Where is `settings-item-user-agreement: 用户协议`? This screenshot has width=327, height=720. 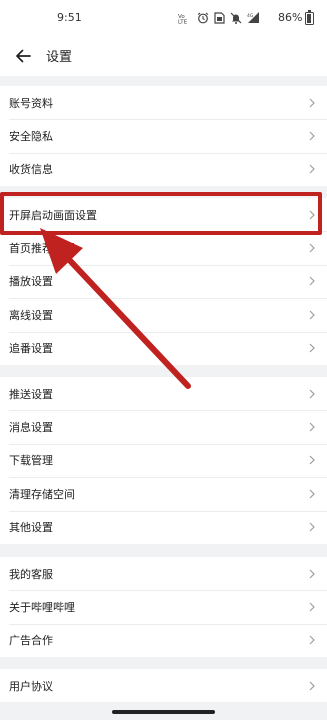
settings-item-user-agreement: 用户协议 is located at coordinates (163, 685).